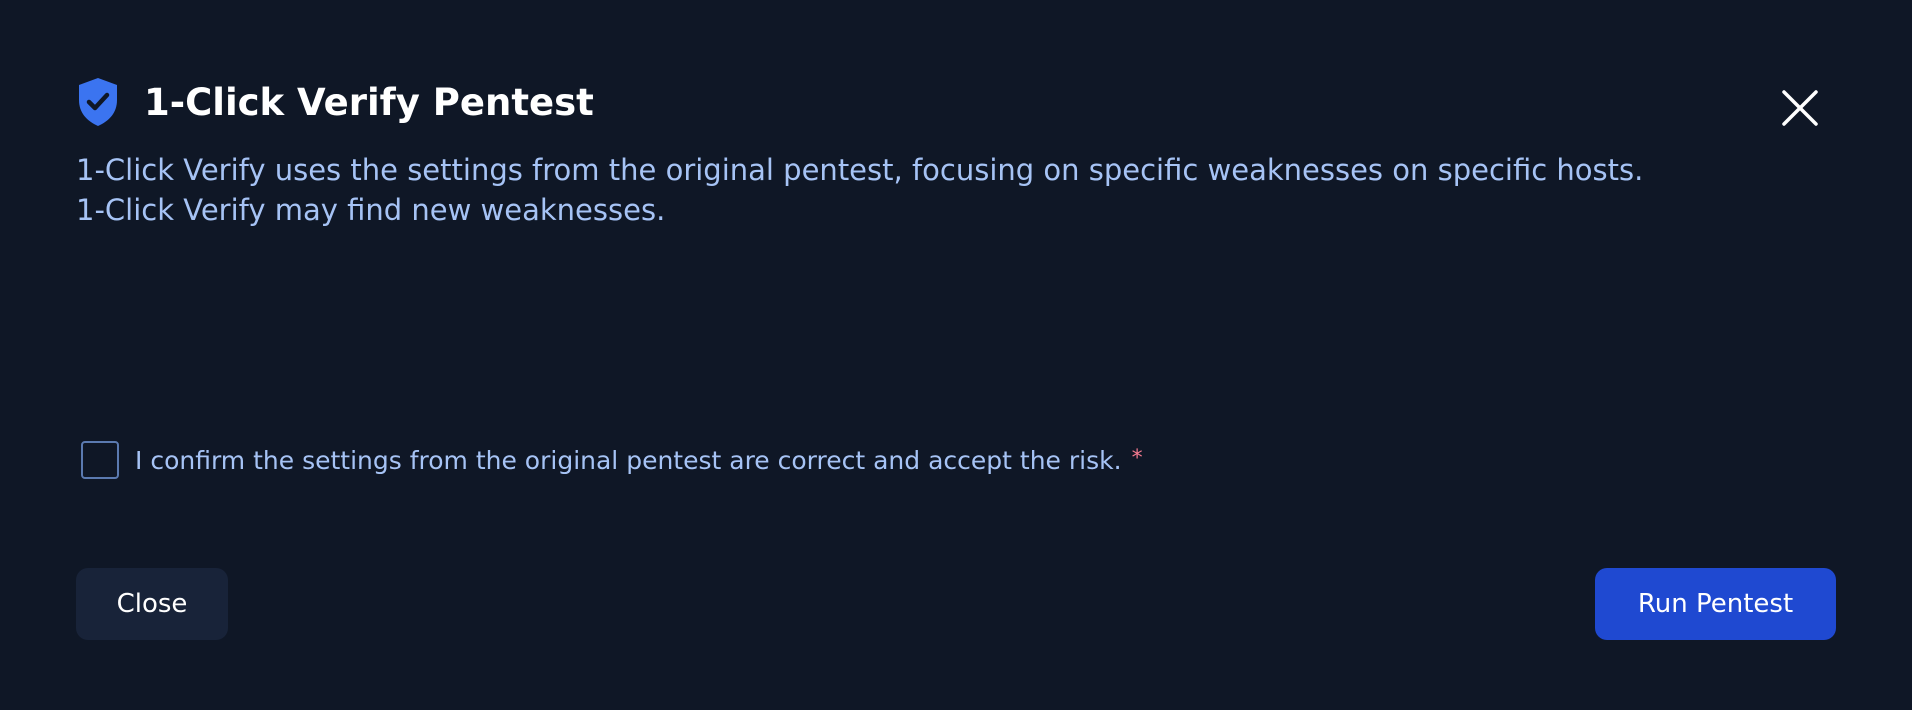 This screenshot has height=710, width=1912. Describe the element at coordinates (1800, 108) in the screenshot. I see `close-icon` at that location.